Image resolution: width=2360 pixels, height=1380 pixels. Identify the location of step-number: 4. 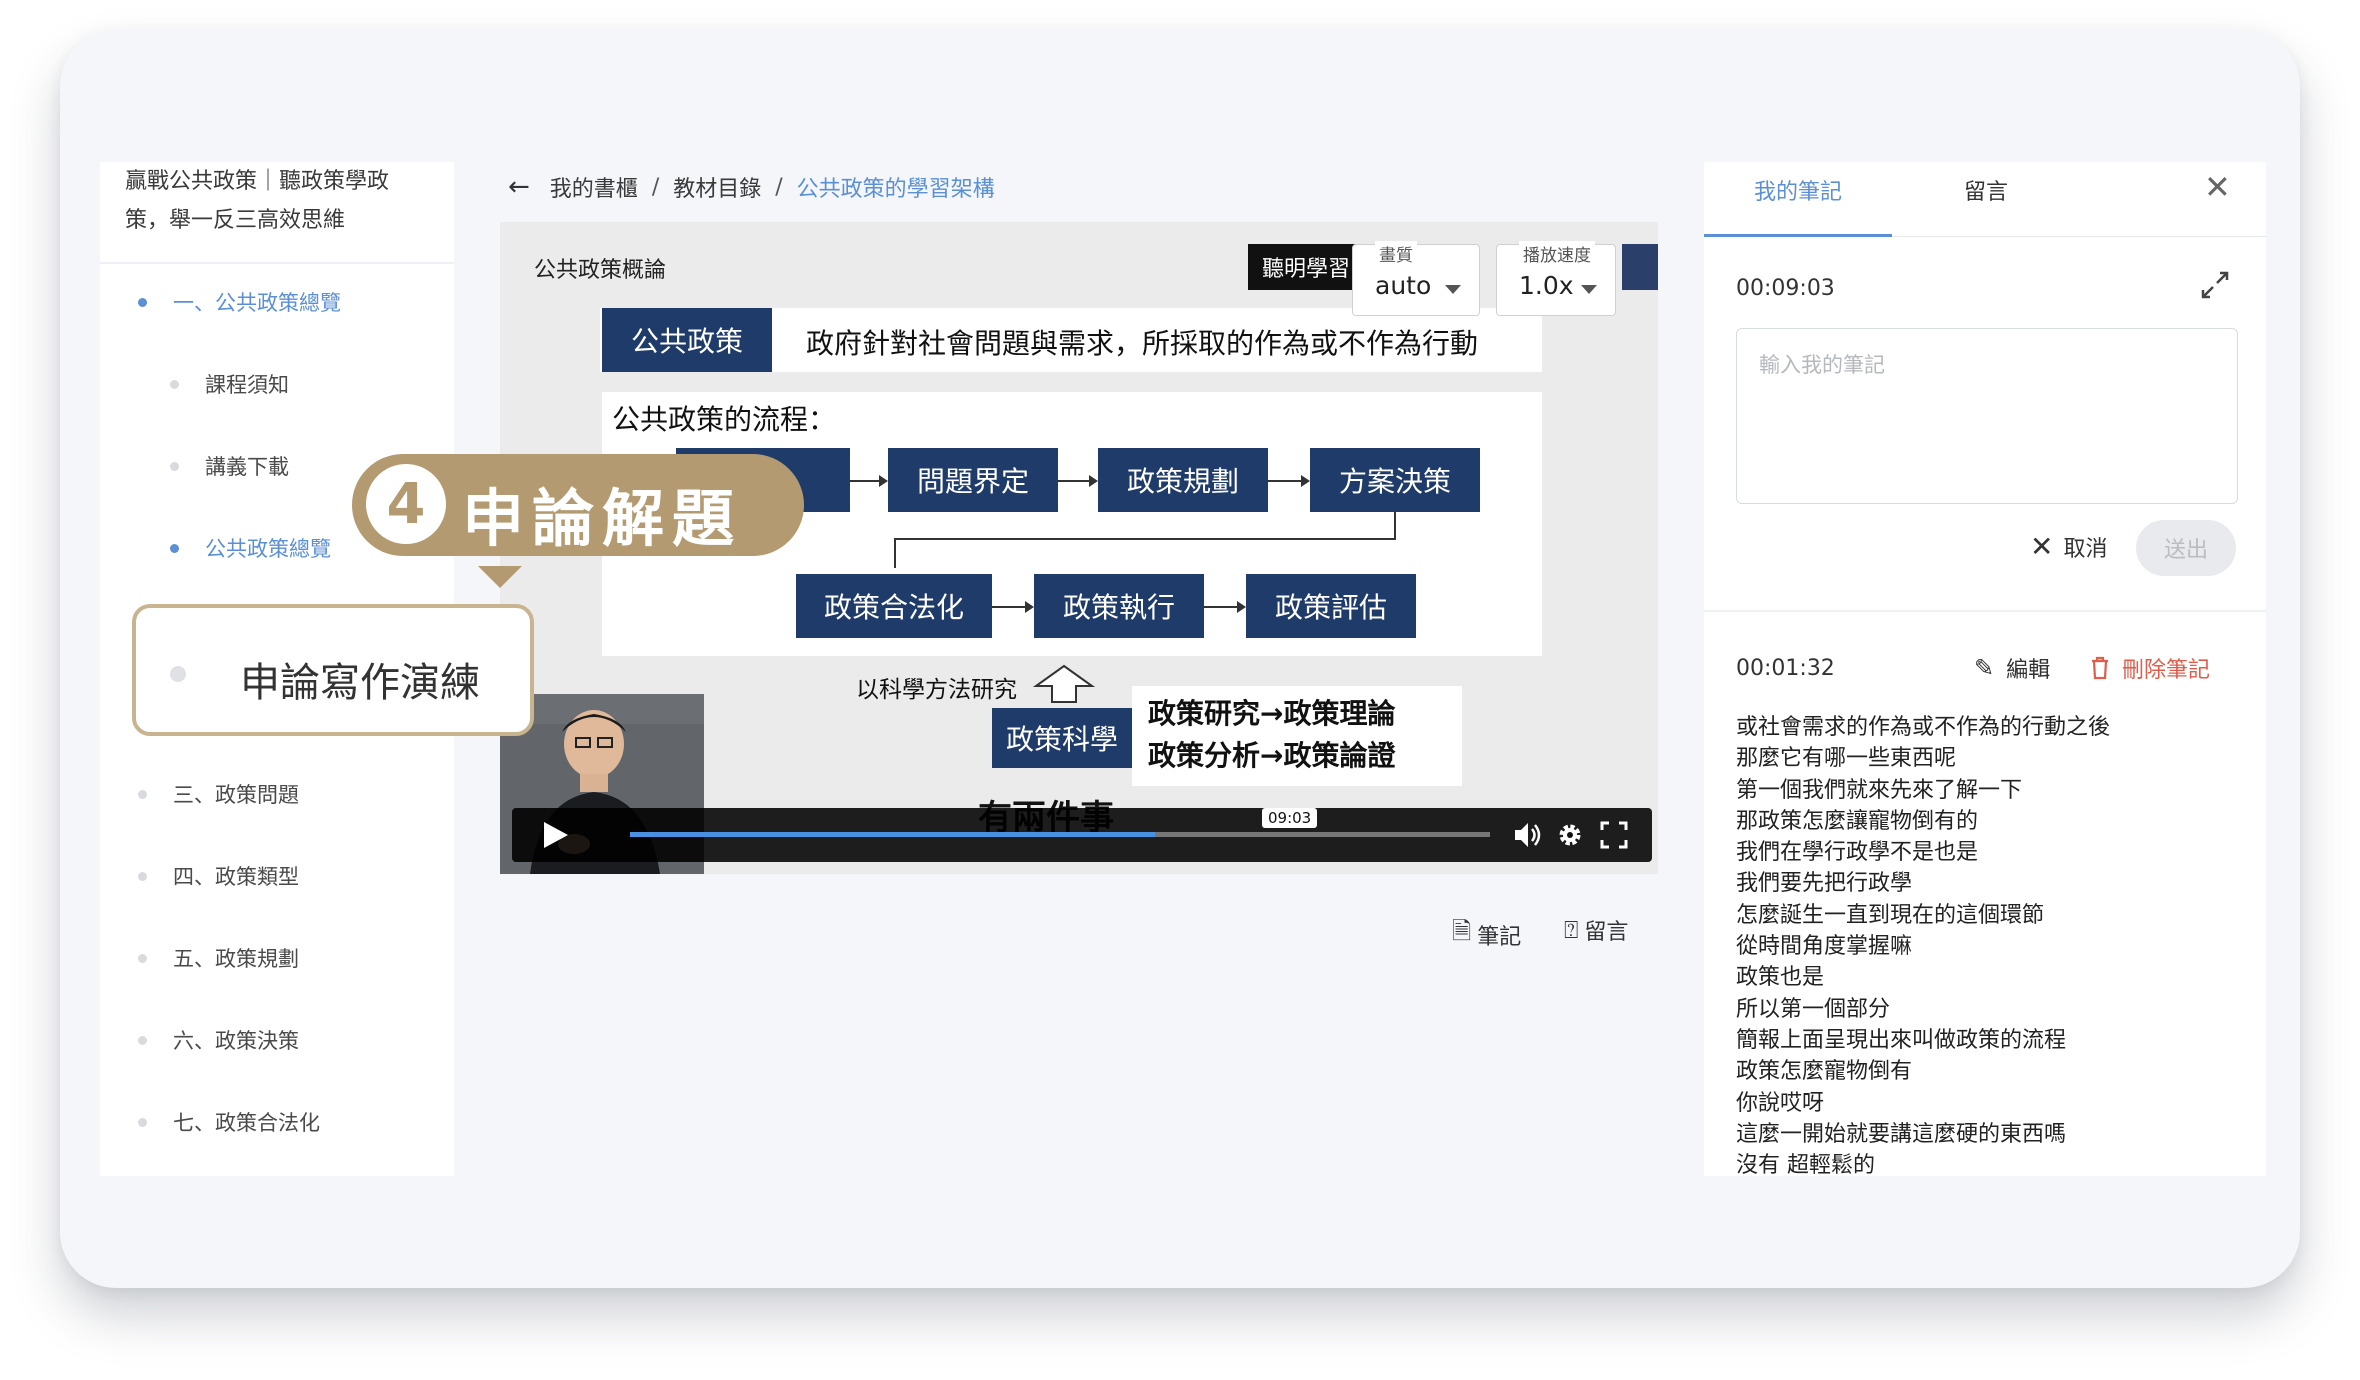
(406, 504).